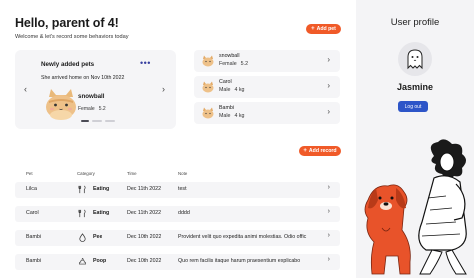 This screenshot has height=278, width=474. Describe the element at coordinates (145, 63) in the screenshot. I see `more-options-icon: •••` at that location.